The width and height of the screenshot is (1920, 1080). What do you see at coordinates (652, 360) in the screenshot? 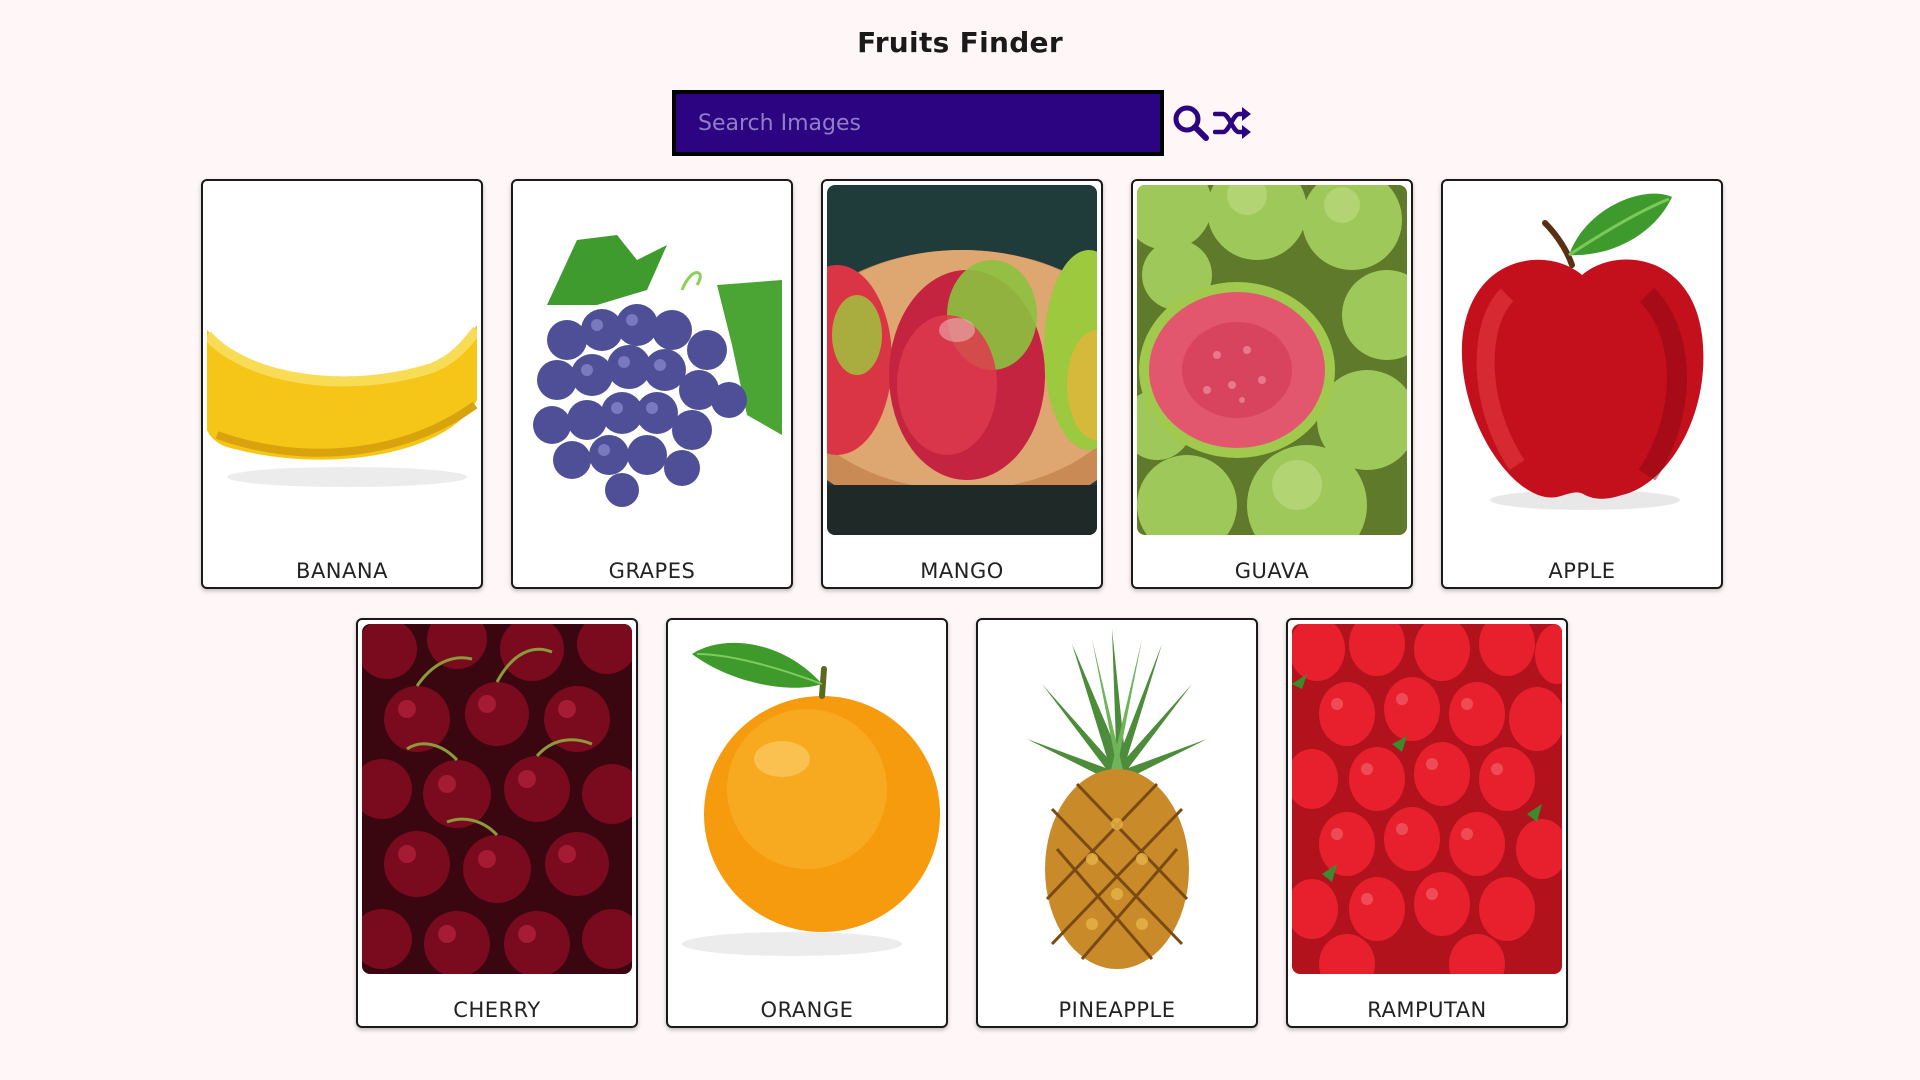
I see `grapes-image` at bounding box center [652, 360].